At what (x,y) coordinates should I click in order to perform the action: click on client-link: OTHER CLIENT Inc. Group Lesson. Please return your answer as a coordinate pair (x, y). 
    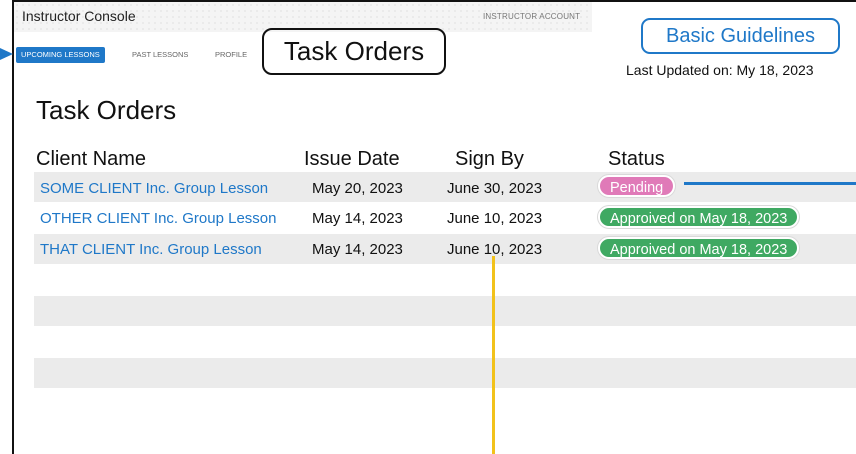
    Looking at the image, I should click on (158, 218).